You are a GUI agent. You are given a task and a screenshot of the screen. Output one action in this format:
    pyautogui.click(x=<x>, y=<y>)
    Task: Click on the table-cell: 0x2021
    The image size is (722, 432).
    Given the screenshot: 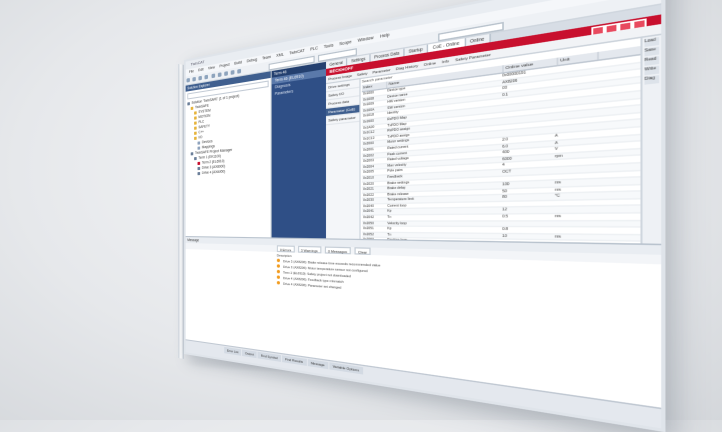 What is the action you would take?
    pyautogui.click(x=374, y=189)
    